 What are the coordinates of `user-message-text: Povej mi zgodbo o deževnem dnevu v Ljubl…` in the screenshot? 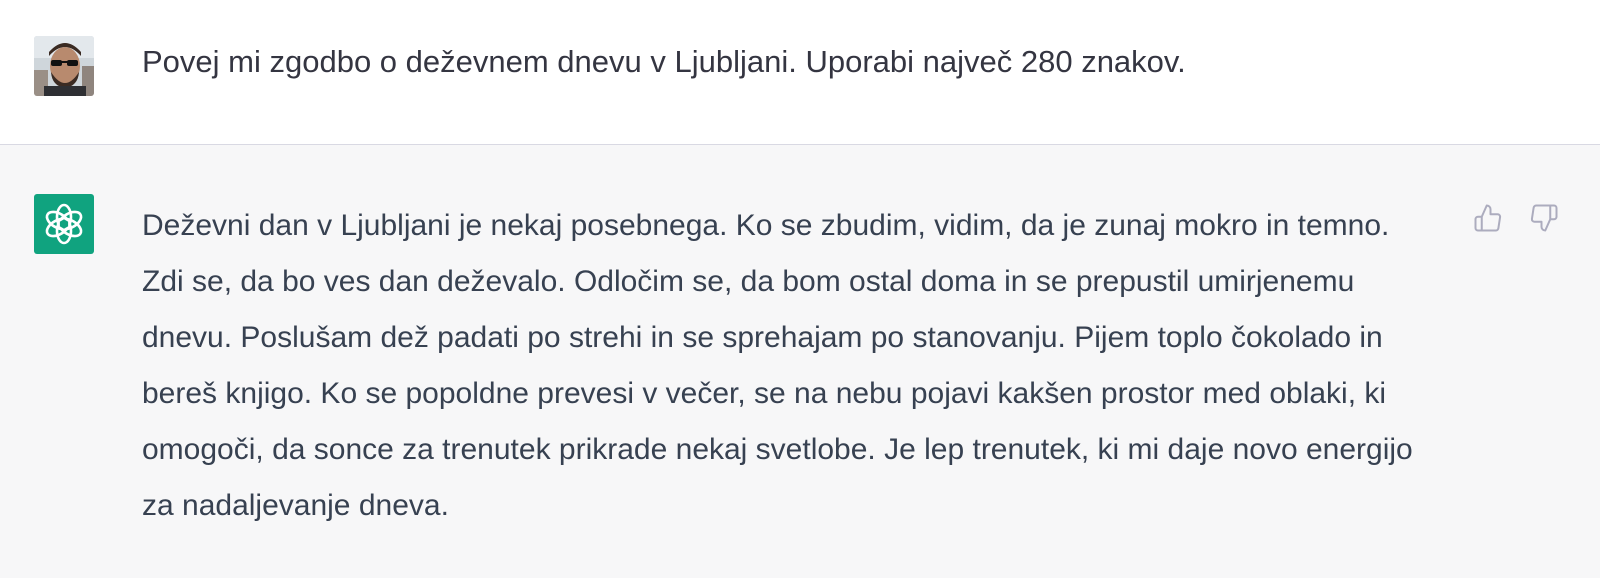 It's located at (664, 61).